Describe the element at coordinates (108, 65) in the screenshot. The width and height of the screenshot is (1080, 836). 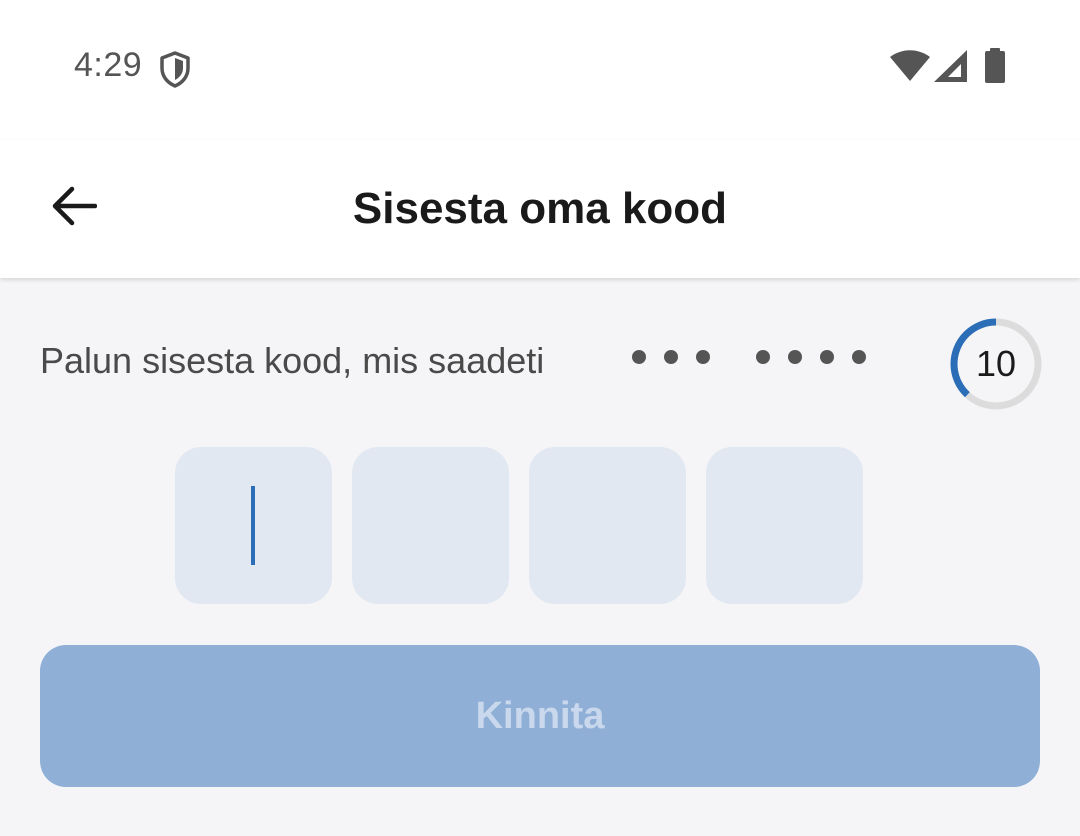
I see `status-time: 4:29` at that location.